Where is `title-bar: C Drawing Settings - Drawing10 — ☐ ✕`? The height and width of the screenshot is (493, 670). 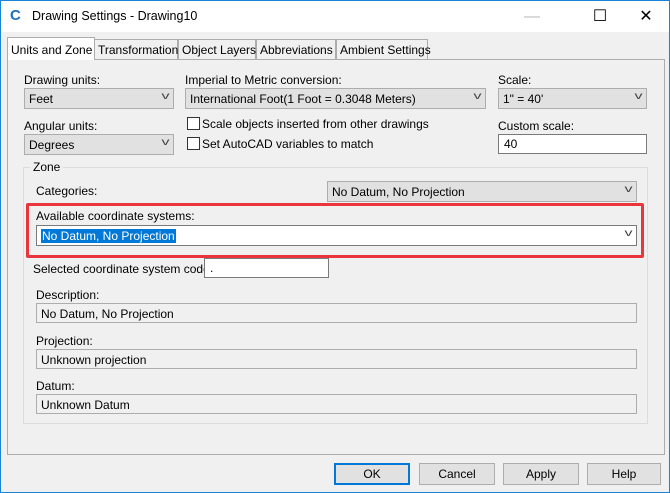 title-bar: C Drawing Settings - Drawing10 — ☐ ✕ is located at coordinates (335, 16).